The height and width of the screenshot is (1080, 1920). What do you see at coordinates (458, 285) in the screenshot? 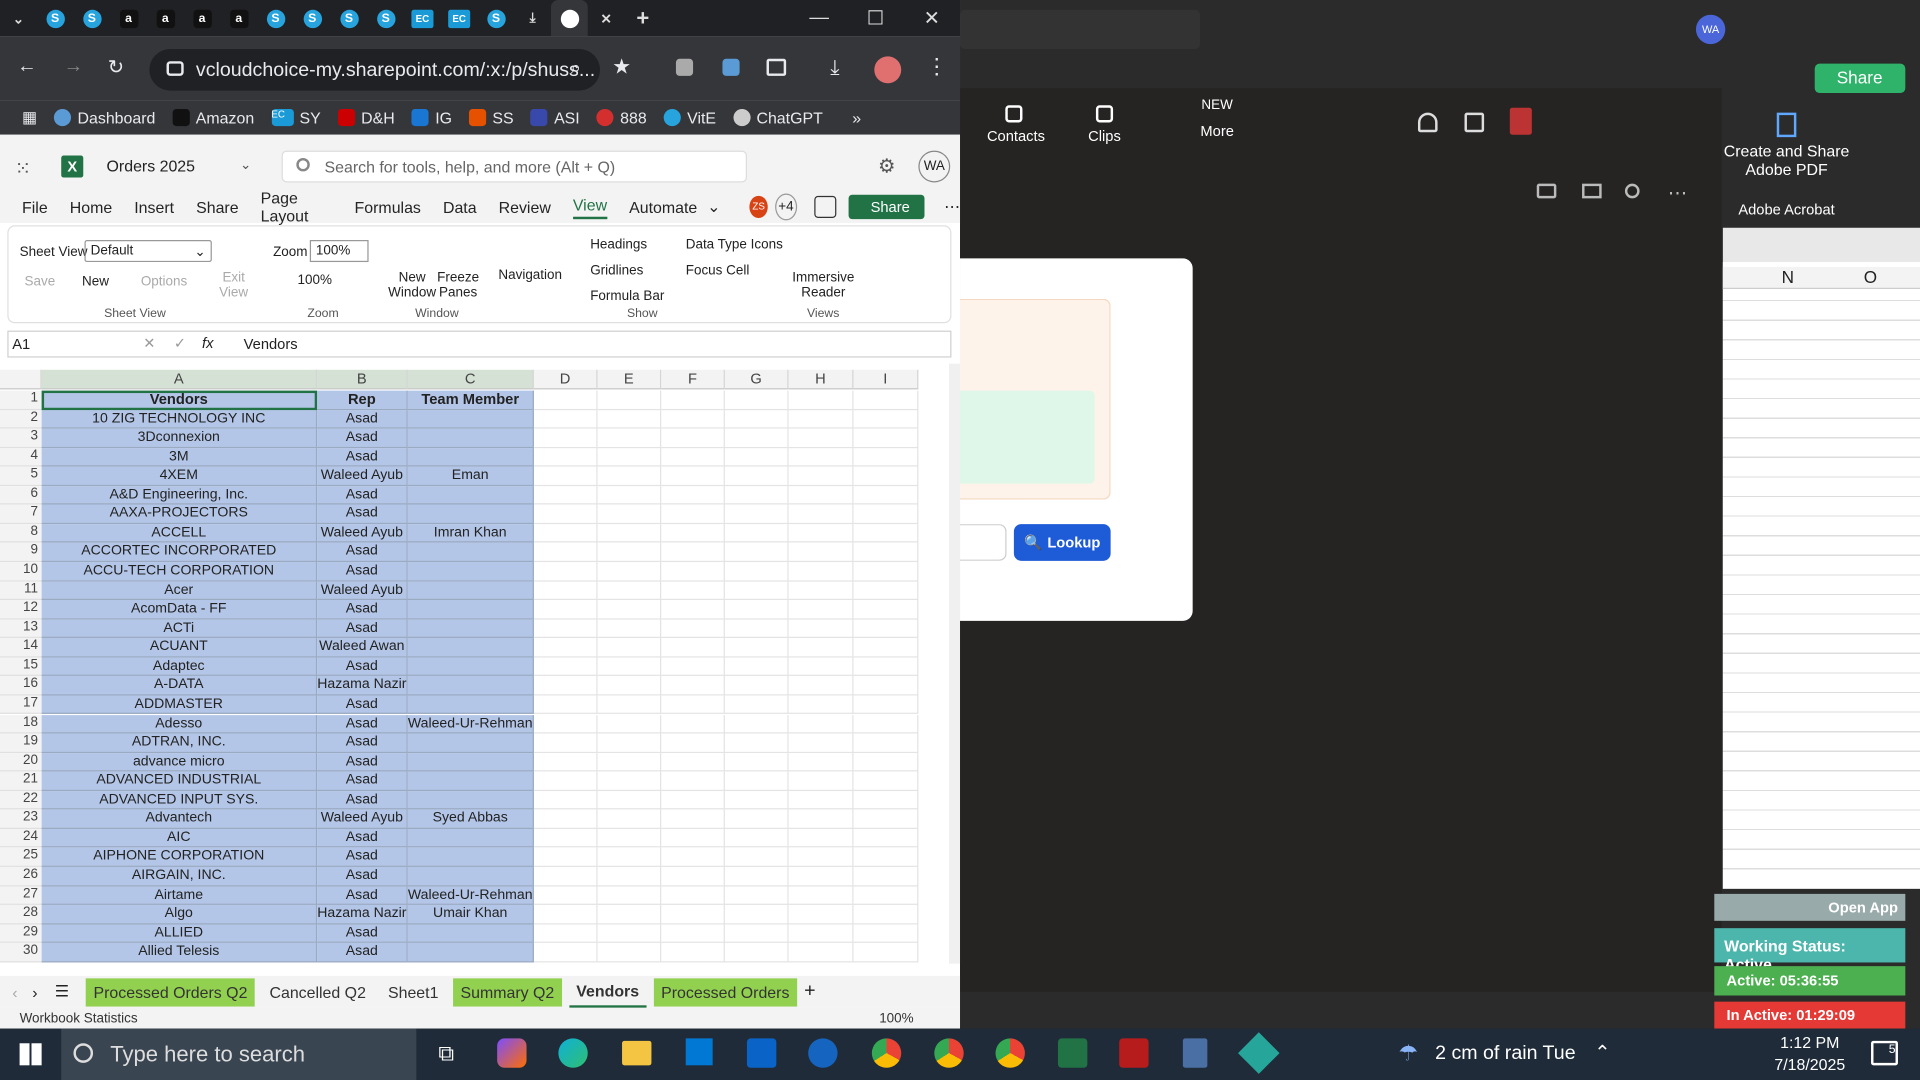
I see `freeze-panes-button: Freeze Panes` at bounding box center [458, 285].